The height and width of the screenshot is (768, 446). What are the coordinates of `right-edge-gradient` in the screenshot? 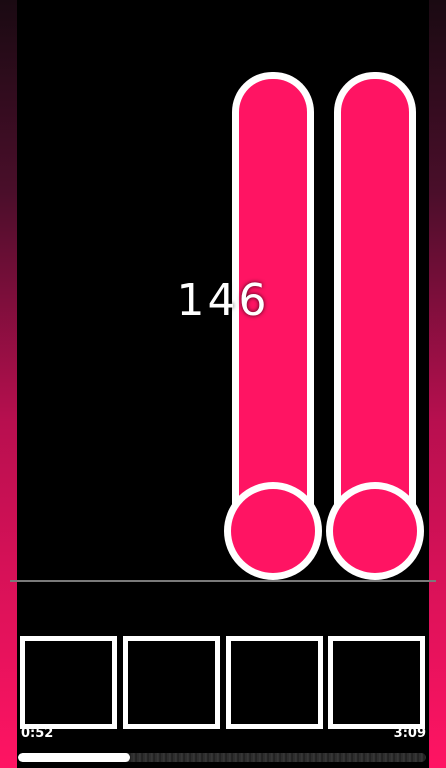 It's located at (437, 384).